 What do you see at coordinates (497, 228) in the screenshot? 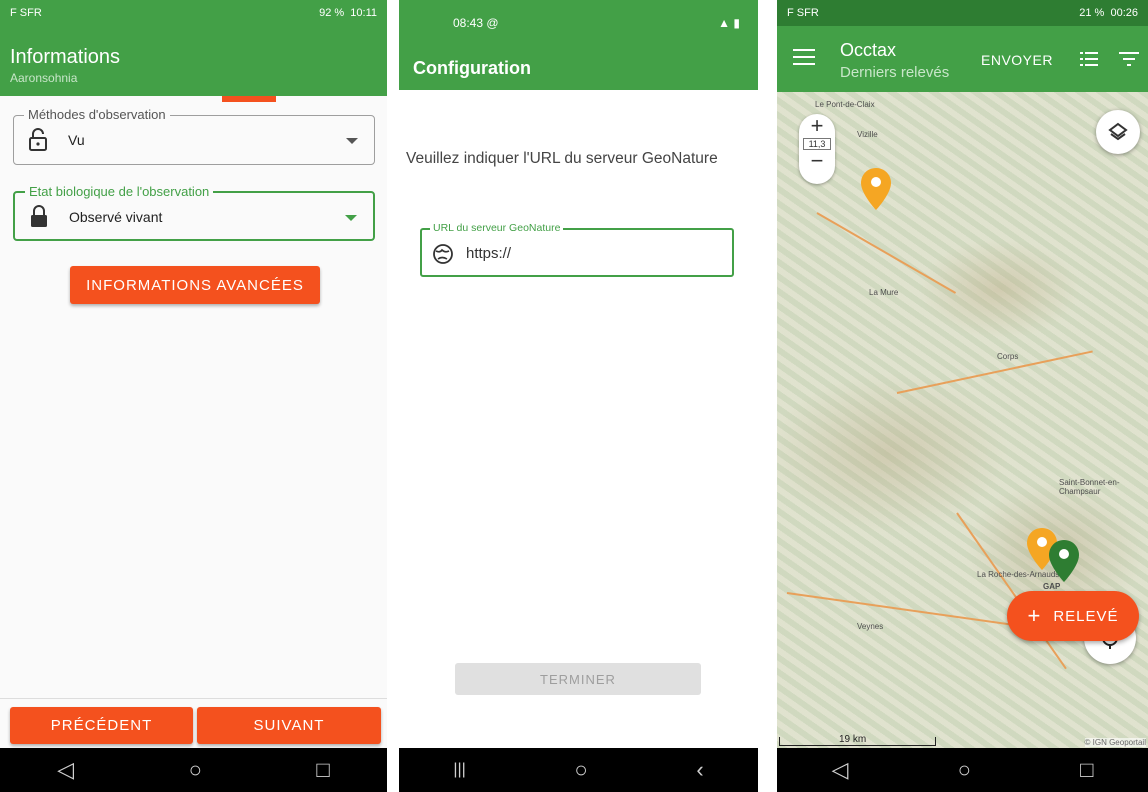
I see `field-label: URL du serveur GeoNature` at bounding box center [497, 228].